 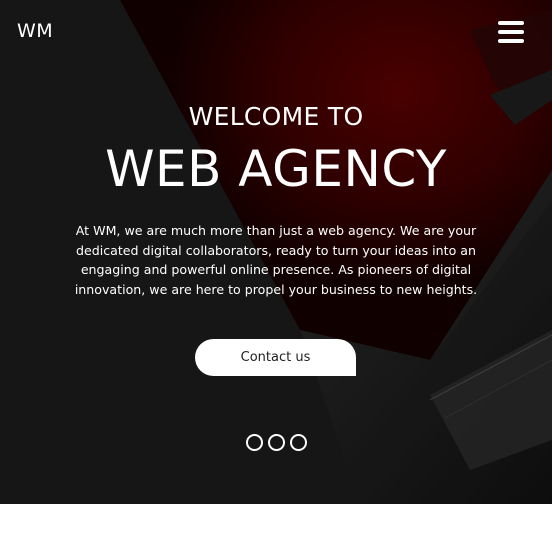 I want to click on hamburger-menu-icon, so click(x=511, y=32).